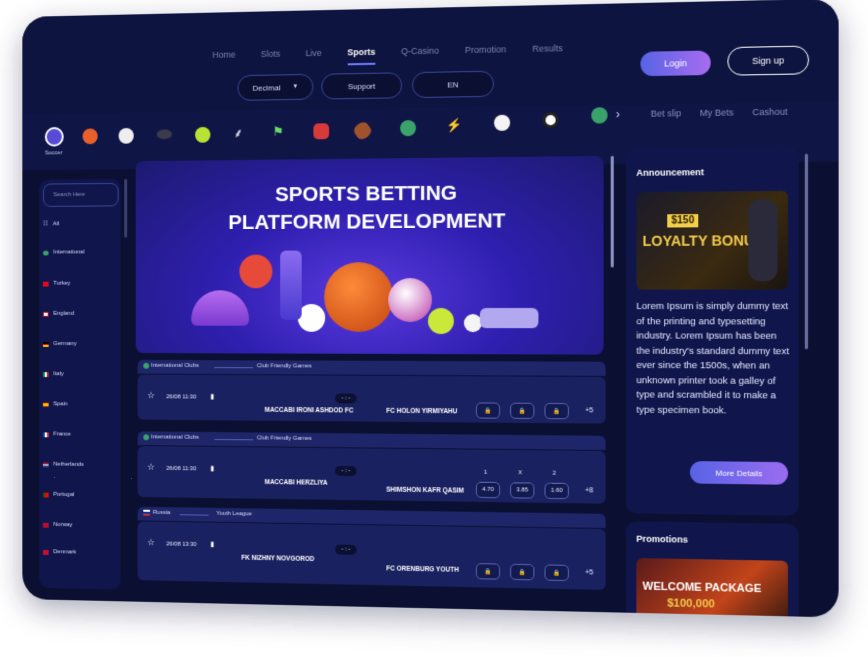 This screenshot has height=657, width=868. I want to click on sidebar-item-turkey: Turkey, so click(56, 284).